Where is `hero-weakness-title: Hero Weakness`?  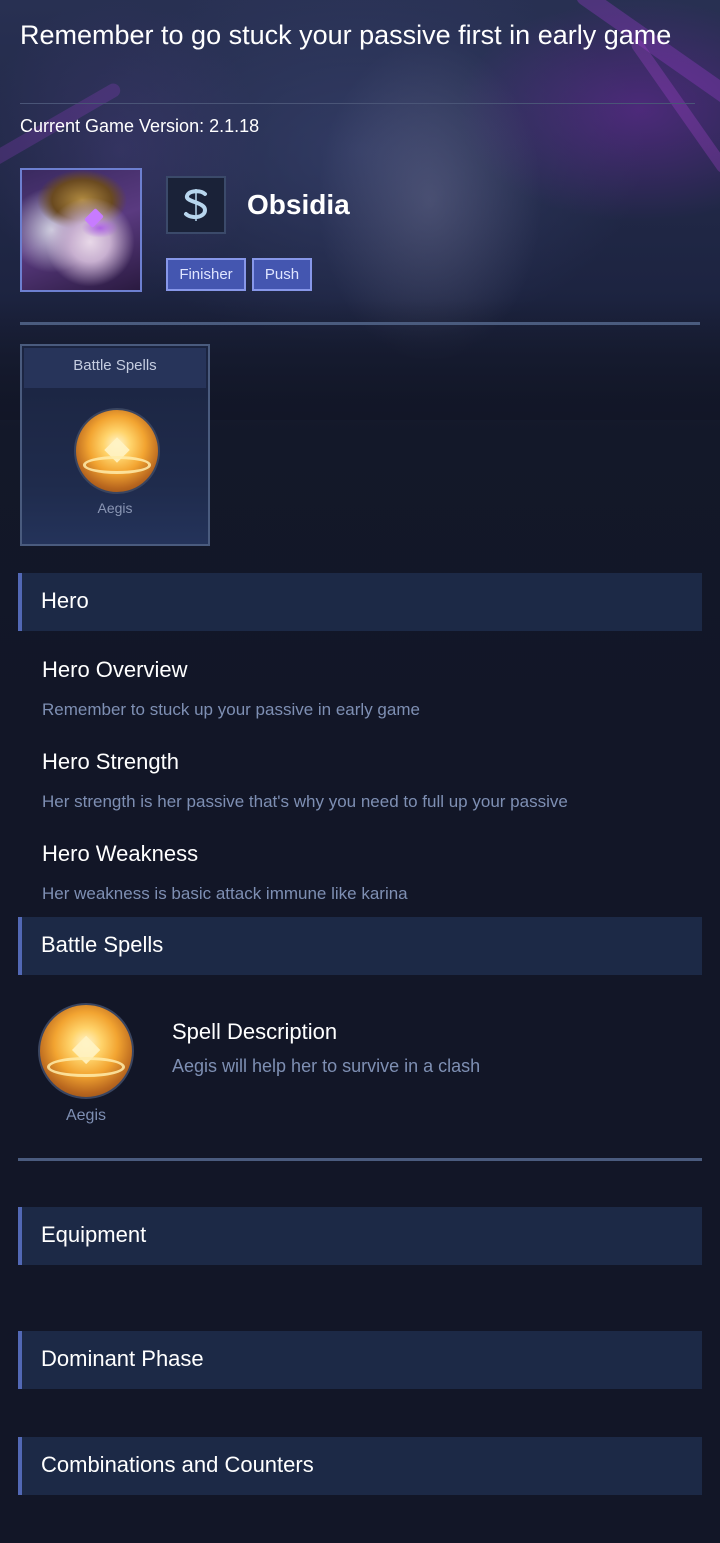 hero-weakness-title: Hero Weakness is located at coordinates (120, 853).